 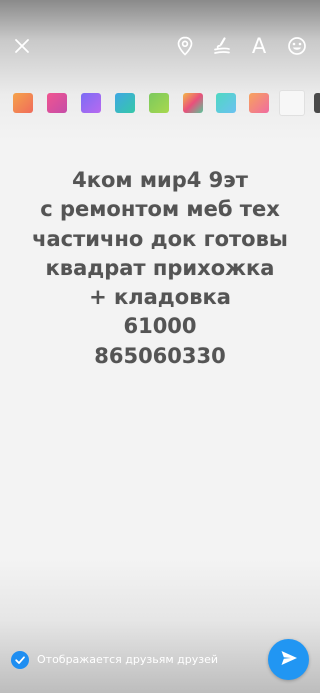 I want to click on text-tool-button: A, so click(x=259, y=46).